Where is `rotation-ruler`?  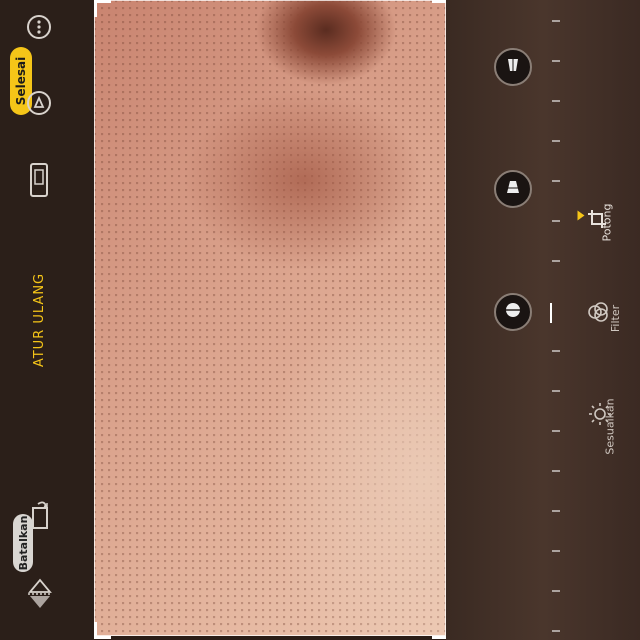
rotation-ruler is located at coordinates (556, 320).